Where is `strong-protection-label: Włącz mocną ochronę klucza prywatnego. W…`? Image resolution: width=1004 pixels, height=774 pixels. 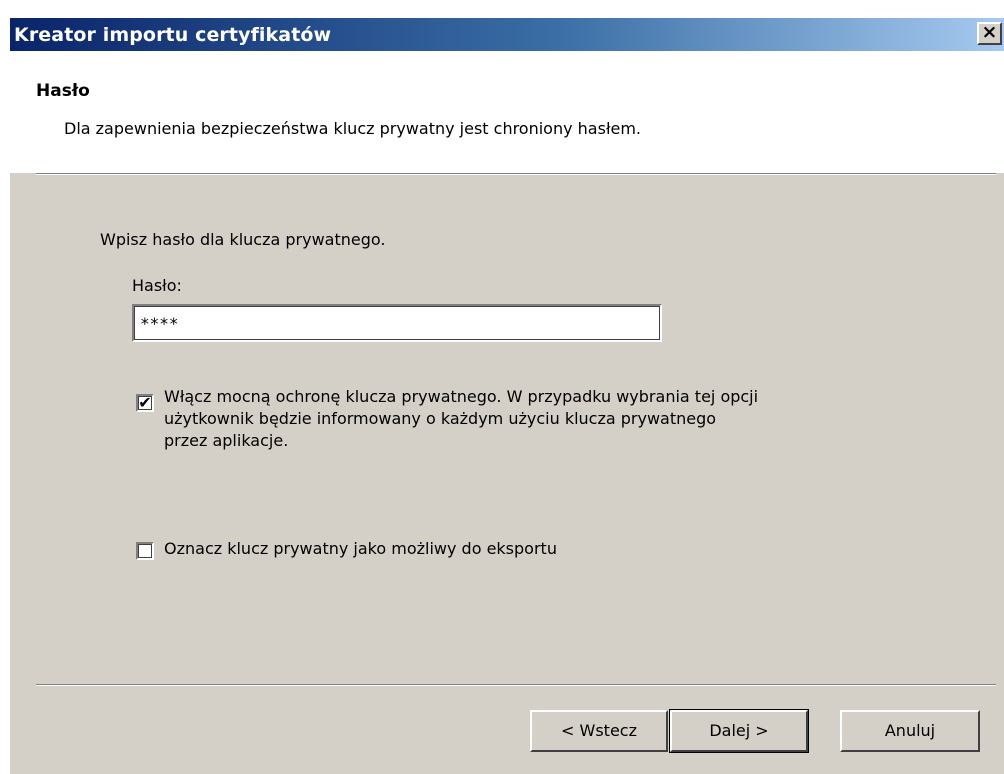 strong-protection-label: Włącz mocną ochronę klucza prywatnego. W… is located at coordinates (464, 419).